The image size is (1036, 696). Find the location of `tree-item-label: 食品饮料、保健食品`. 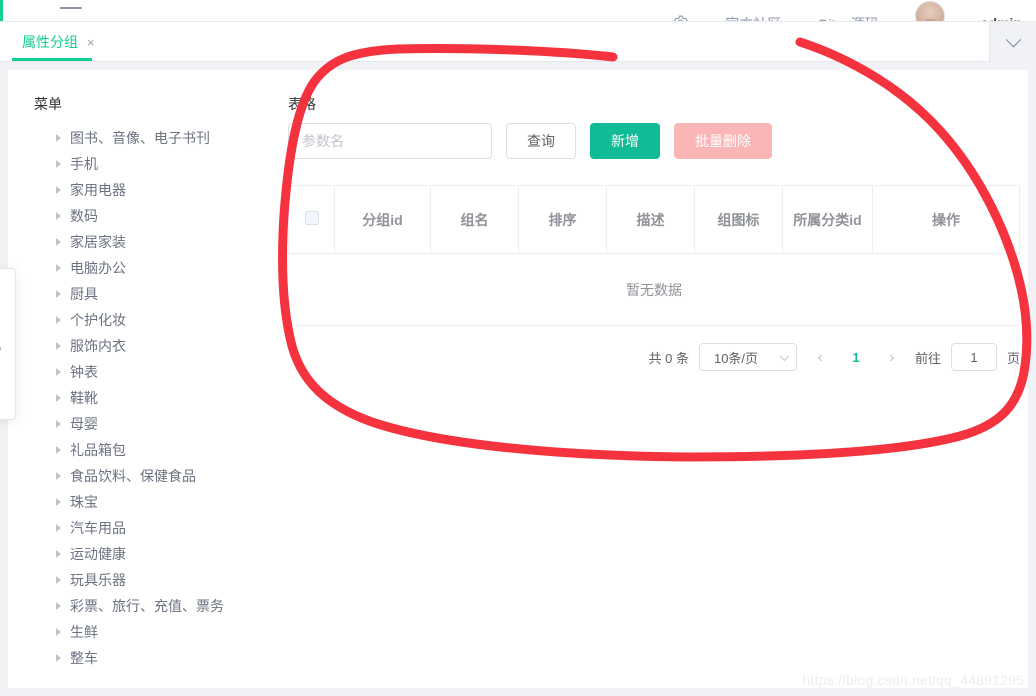

tree-item-label: 食品饮料、保健食品 is located at coordinates (133, 476).